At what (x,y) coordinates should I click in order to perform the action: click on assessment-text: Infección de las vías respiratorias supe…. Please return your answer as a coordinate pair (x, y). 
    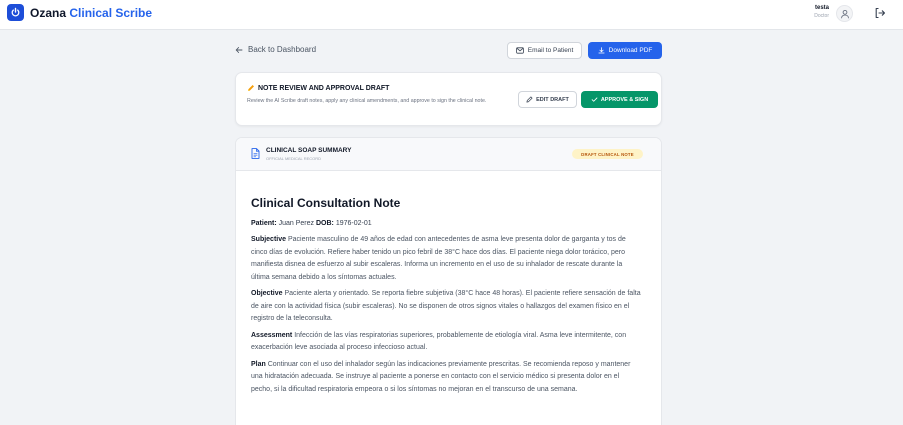
    Looking at the image, I should click on (439, 341).